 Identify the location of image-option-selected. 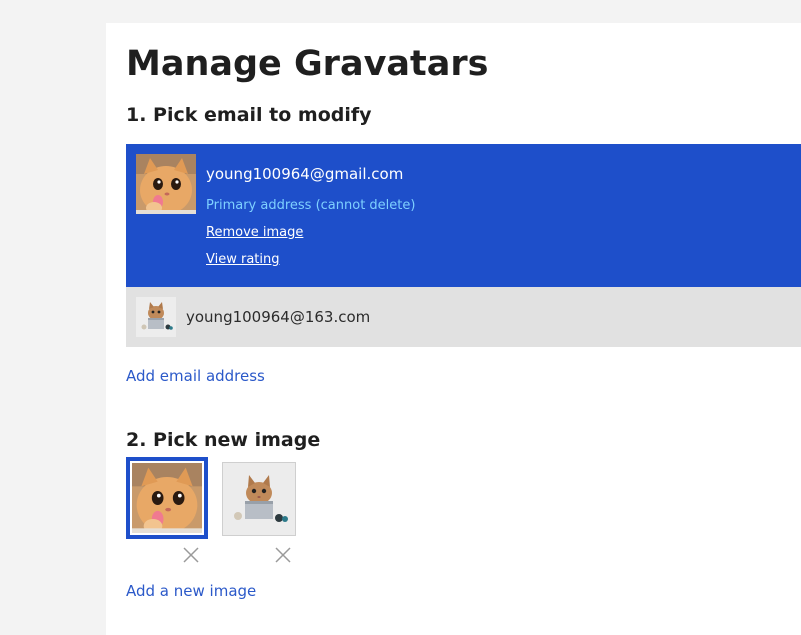
(167, 498).